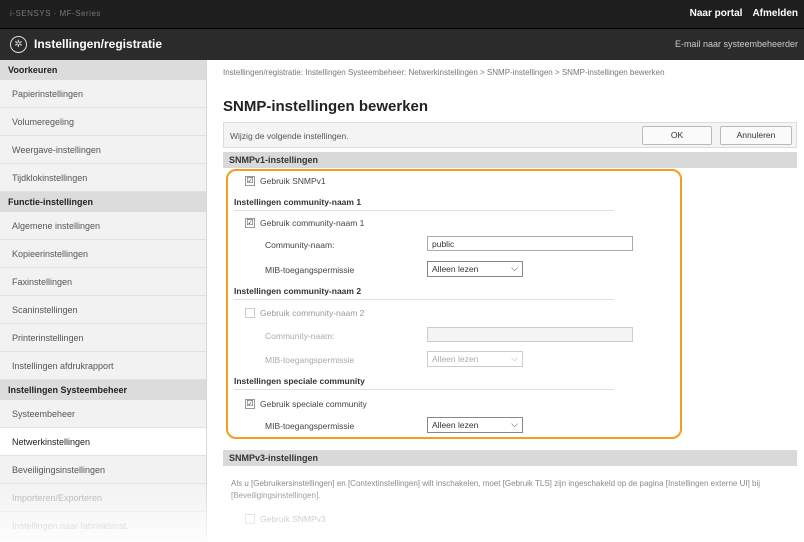 Image resolution: width=804 pixels, height=542 pixels. I want to click on snmpv1-section-header: SNMPv1-instellingen, so click(510, 160).